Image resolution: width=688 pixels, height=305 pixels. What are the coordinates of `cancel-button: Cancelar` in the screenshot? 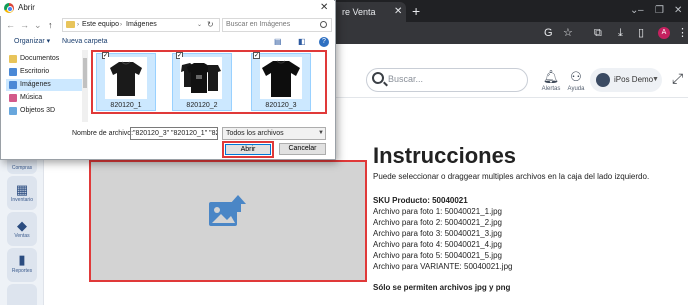 It's located at (302, 149).